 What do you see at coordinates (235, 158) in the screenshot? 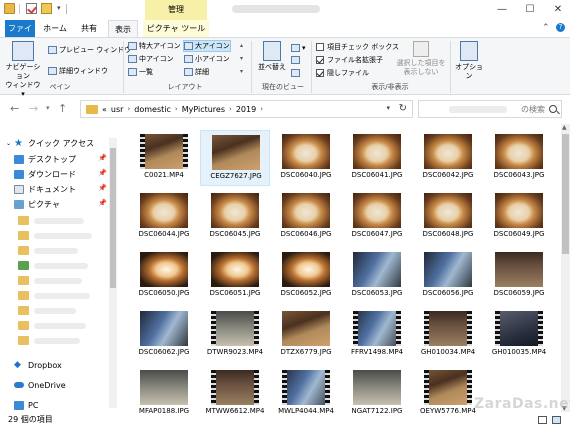
I see `file-item: CEGZ7627.JPG` at bounding box center [235, 158].